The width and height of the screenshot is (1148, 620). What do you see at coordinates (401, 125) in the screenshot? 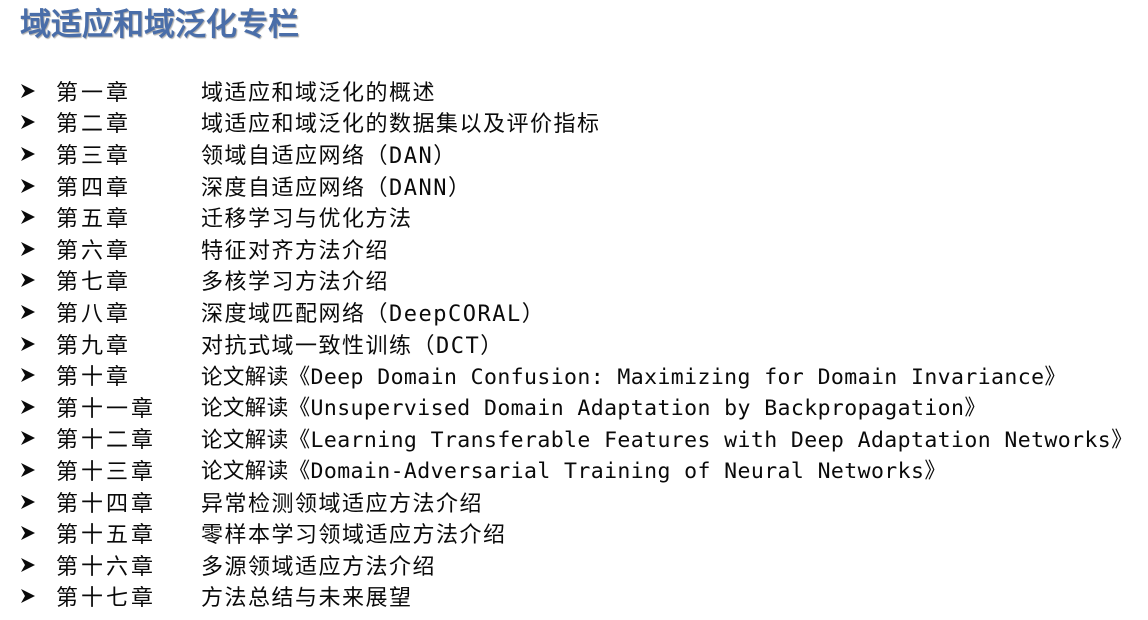
I see `chapter-topic: 域适应和域泛化的数据集以及评价指标` at bounding box center [401, 125].